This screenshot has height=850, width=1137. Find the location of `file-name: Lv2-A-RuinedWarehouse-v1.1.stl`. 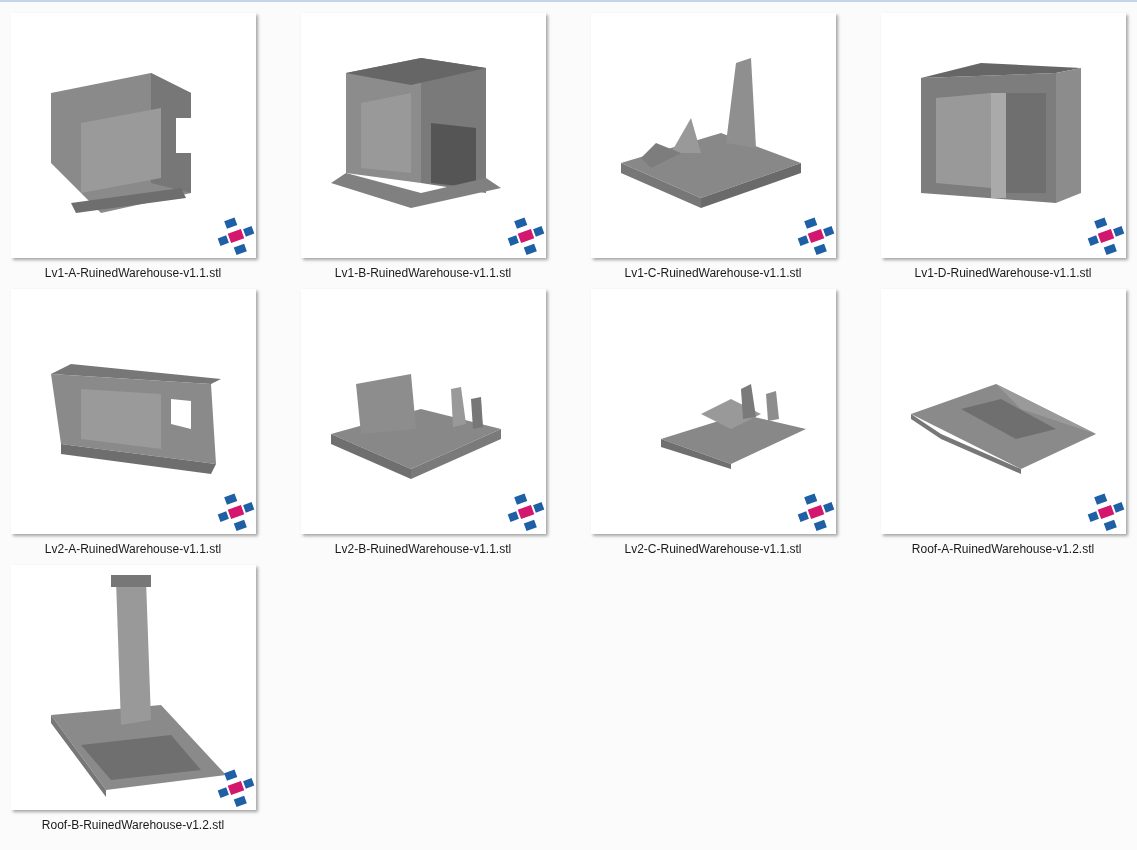

file-name: Lv2-A-RuinedWarehouse-v1.1.stl is located at coordinates (133, 549).